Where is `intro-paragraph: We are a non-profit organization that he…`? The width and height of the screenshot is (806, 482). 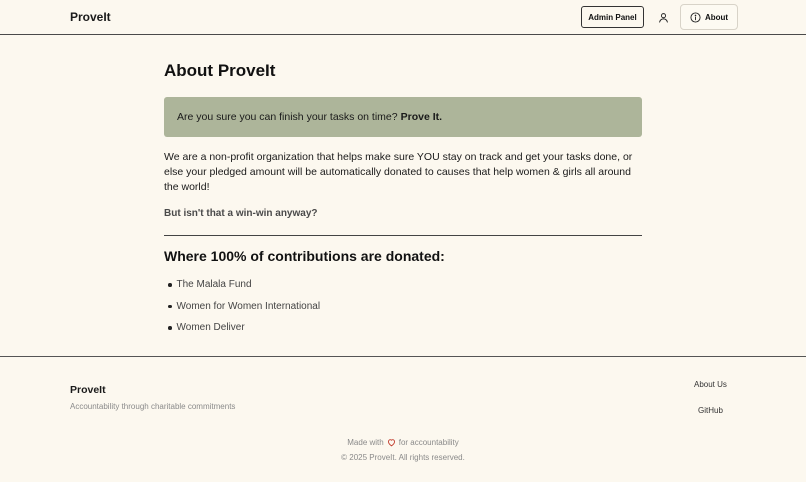 intro-paragraph: We are a non-profit organization that he… is located at coordinates (398, 172).